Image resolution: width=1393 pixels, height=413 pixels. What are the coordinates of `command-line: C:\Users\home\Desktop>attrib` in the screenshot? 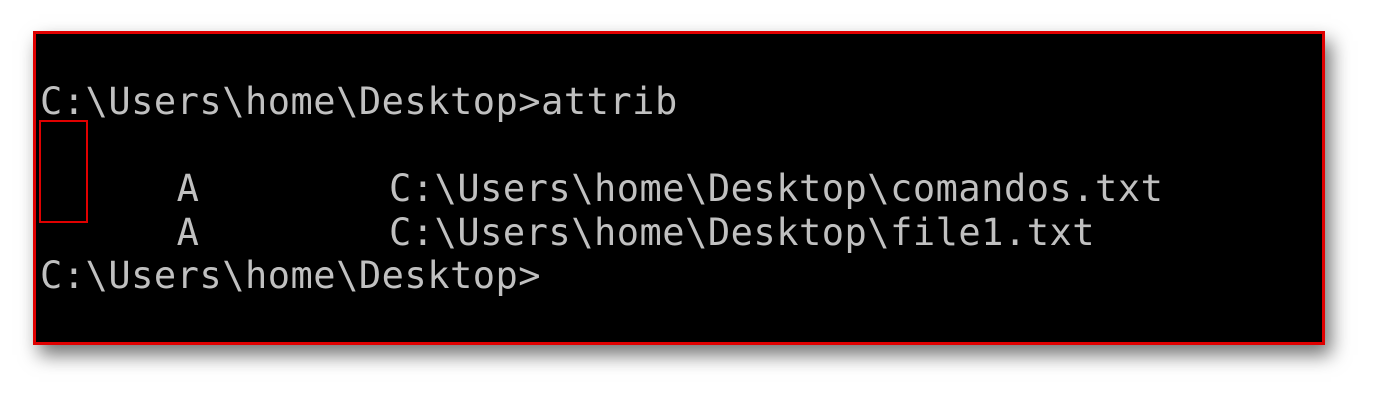 It's located at (359, 101).